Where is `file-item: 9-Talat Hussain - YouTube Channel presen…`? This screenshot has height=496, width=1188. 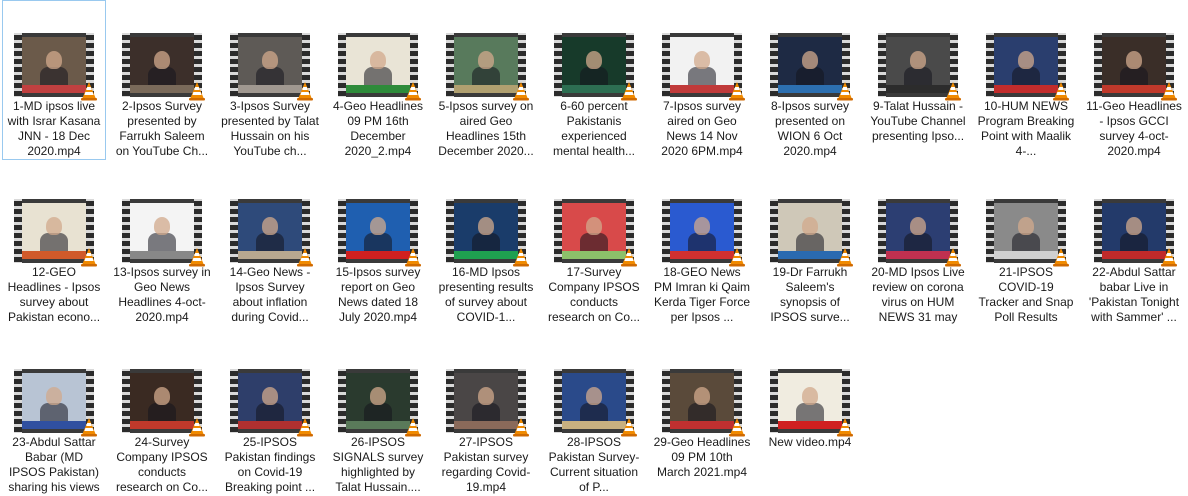 file-item: 9-Talat Hussain - YouTube Channel presen… is located at coordinates (918, 80).